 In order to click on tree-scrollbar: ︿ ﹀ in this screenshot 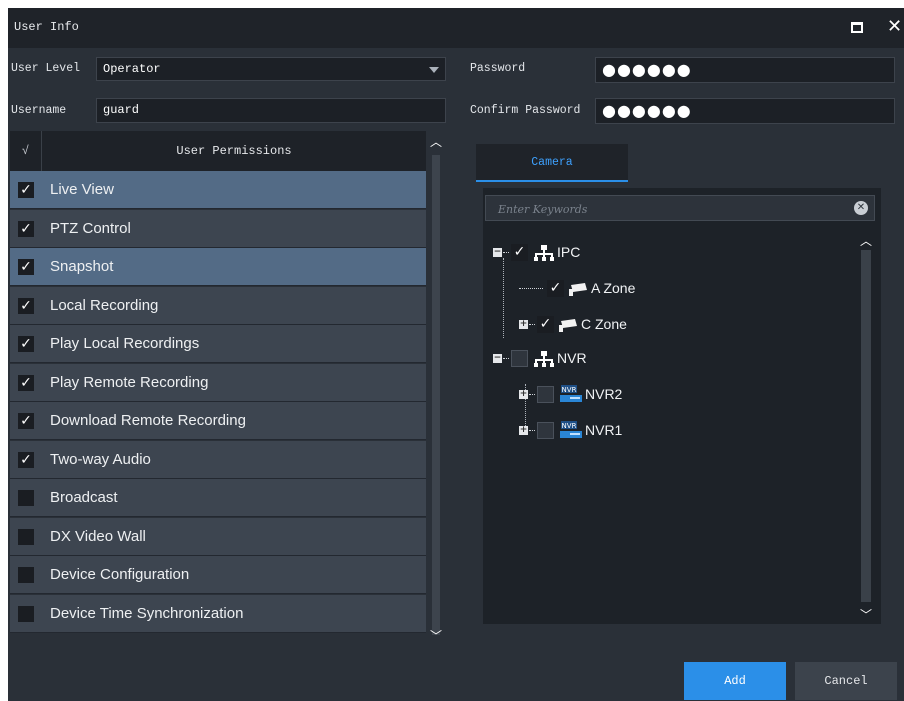, I will do `click(865, 426)`.